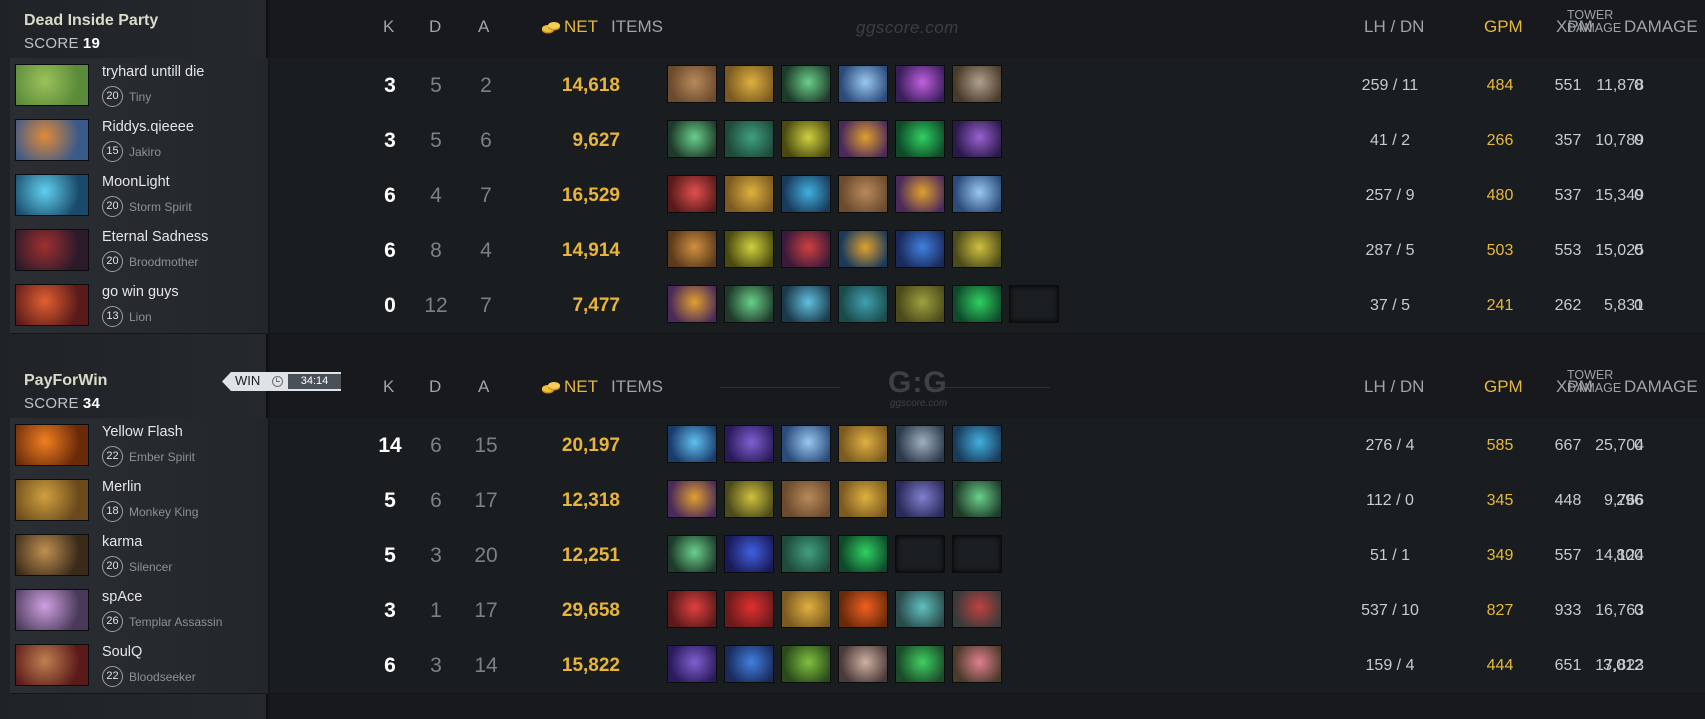 Image resolution: width=1705 pixels, height=719 pixels. What do you see at coordinates (155, 237) in the screenshot?
I see `player-name: Eternal Sadness` at bounding box center [155, 237].